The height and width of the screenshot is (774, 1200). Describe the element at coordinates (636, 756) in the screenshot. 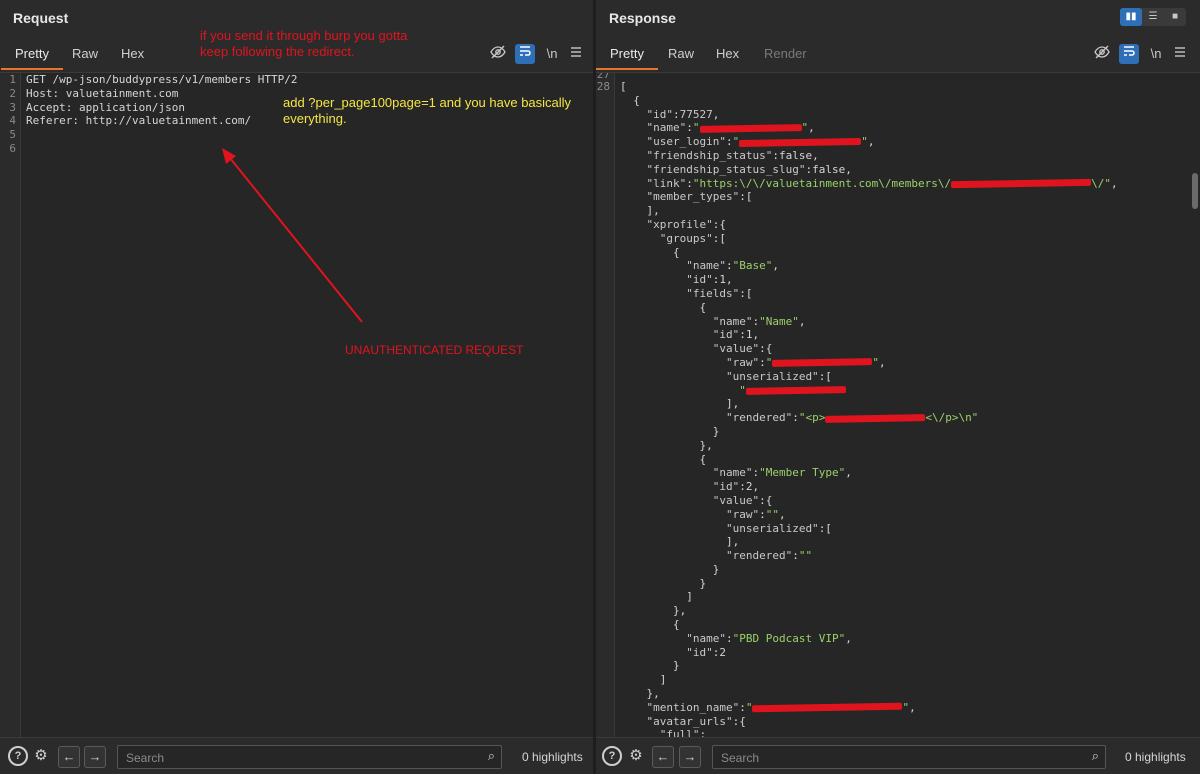

I see `gear-icon: ⚙` at that location.